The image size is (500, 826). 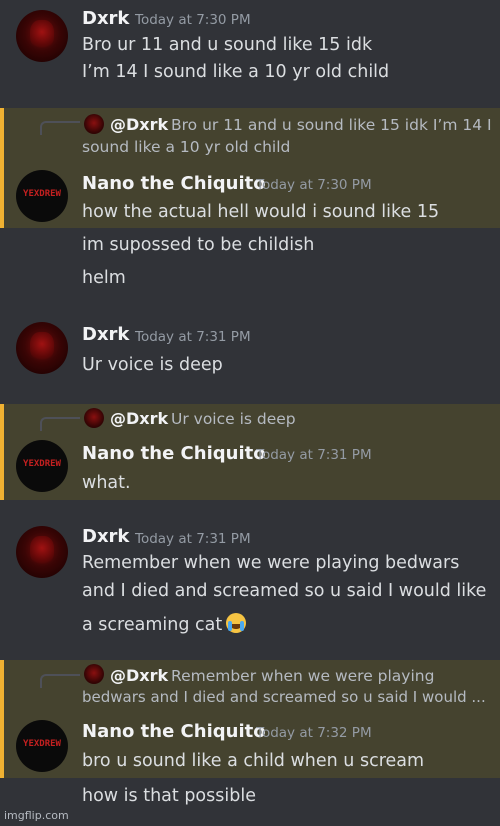 I want to click on loudly-crying-face-icon, so click(x=236, y=623).